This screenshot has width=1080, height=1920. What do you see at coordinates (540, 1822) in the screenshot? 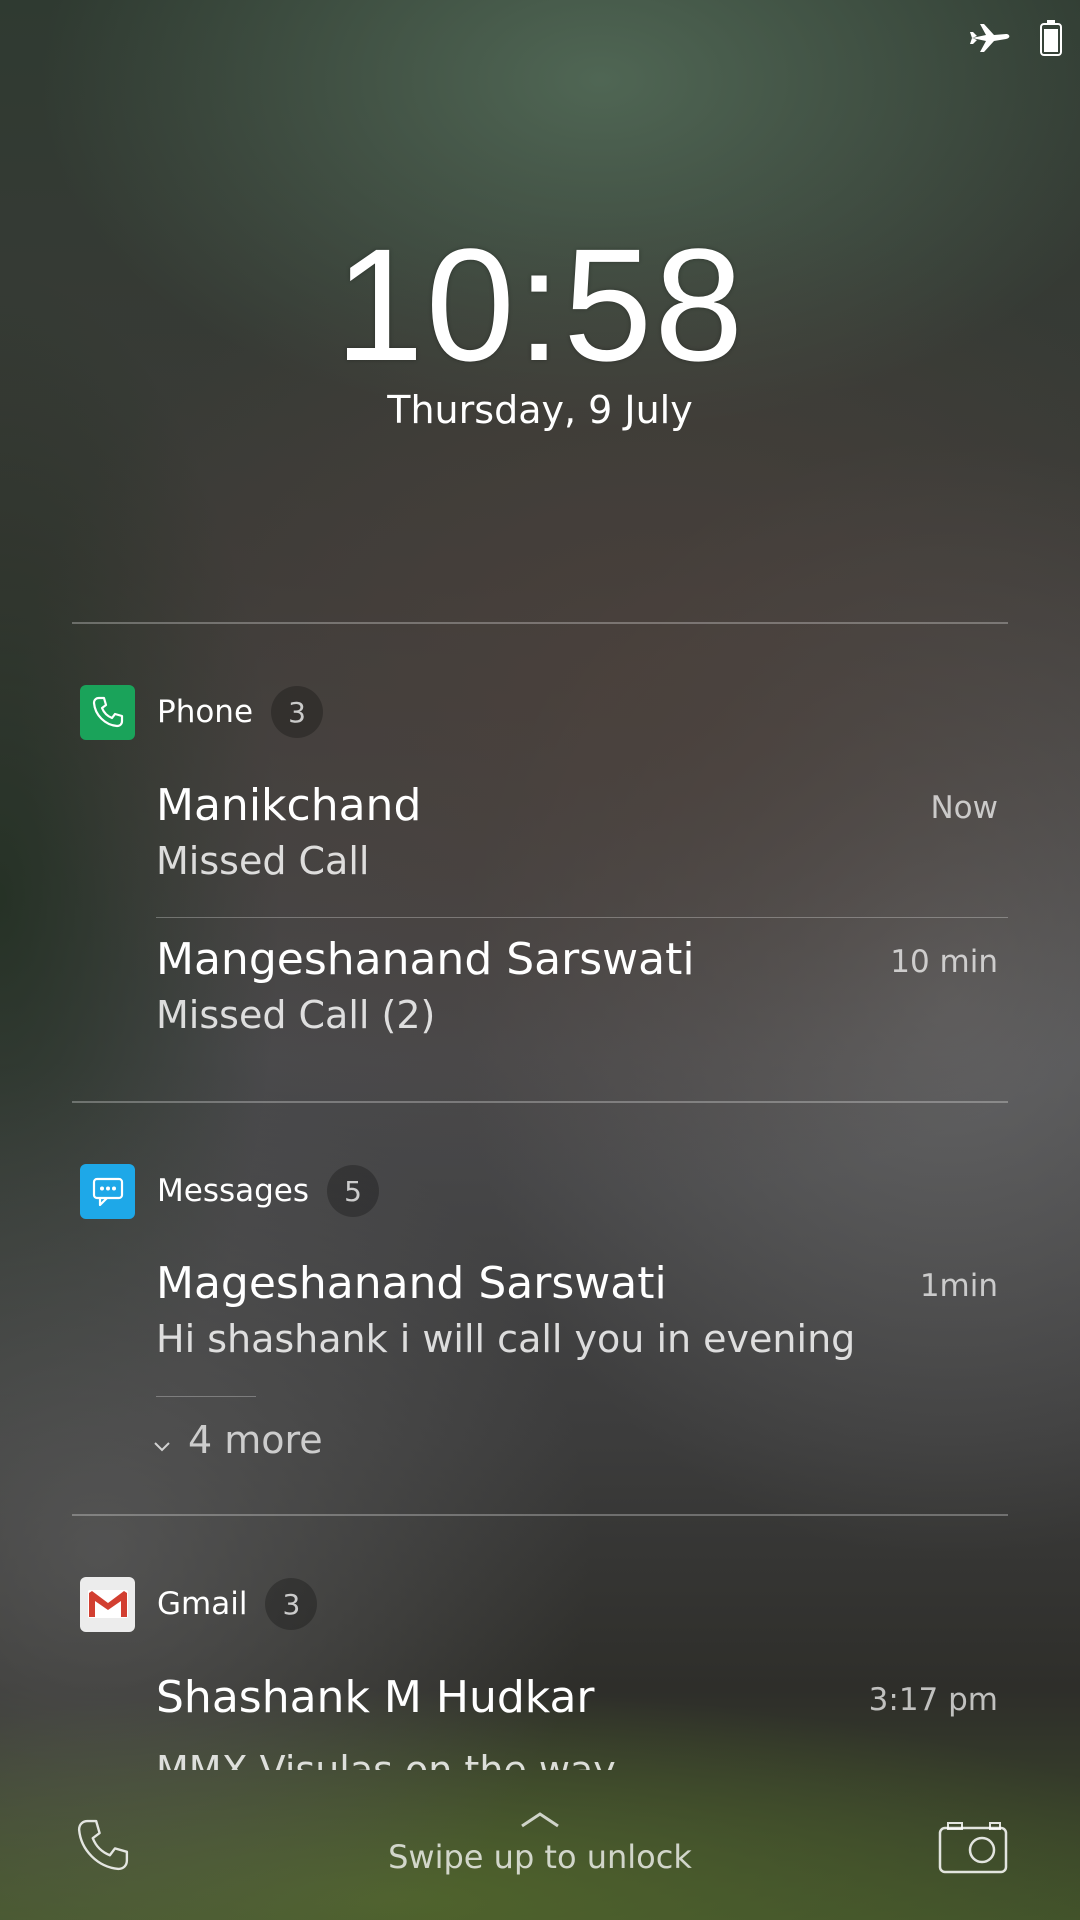
I see `chevron-up-icon` at bounding box center [540, 1822].